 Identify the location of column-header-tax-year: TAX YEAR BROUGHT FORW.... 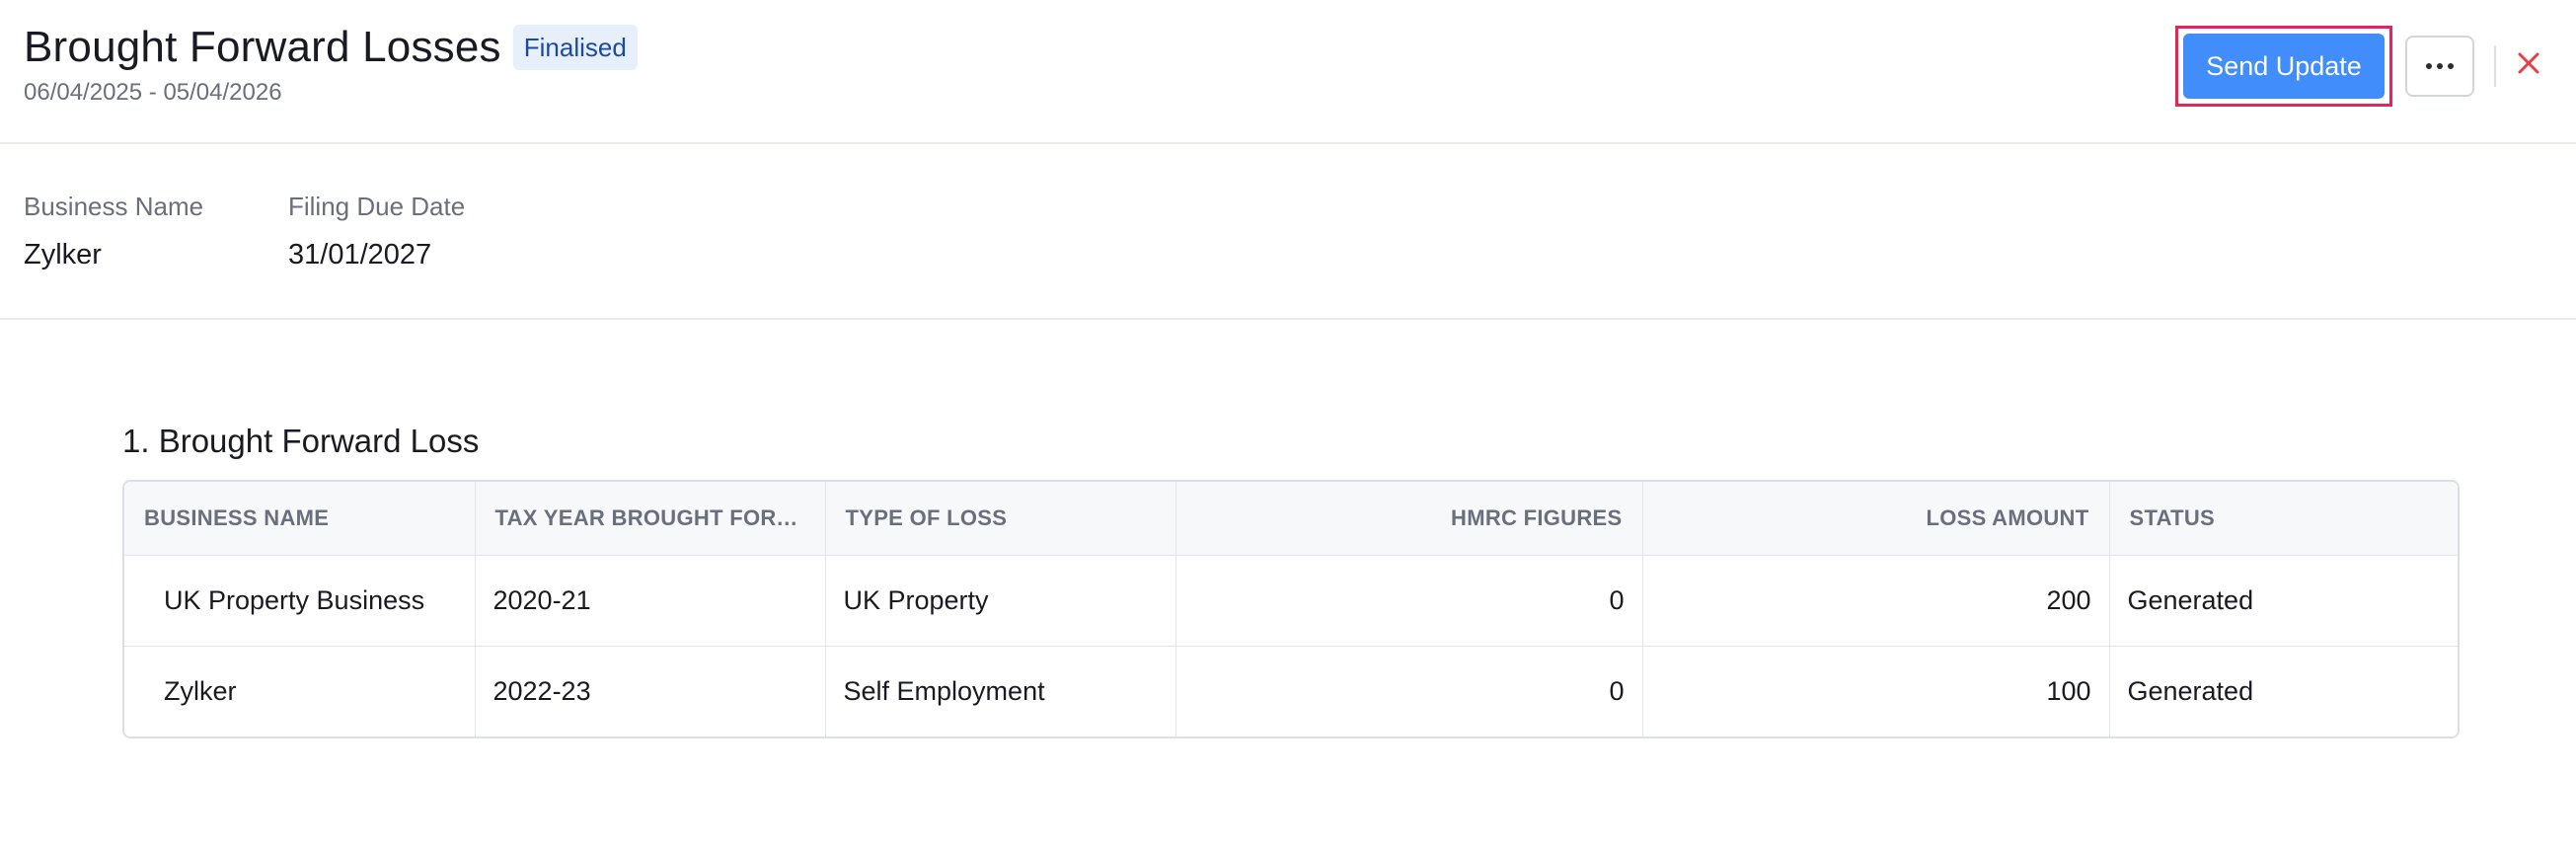
(650, 519).